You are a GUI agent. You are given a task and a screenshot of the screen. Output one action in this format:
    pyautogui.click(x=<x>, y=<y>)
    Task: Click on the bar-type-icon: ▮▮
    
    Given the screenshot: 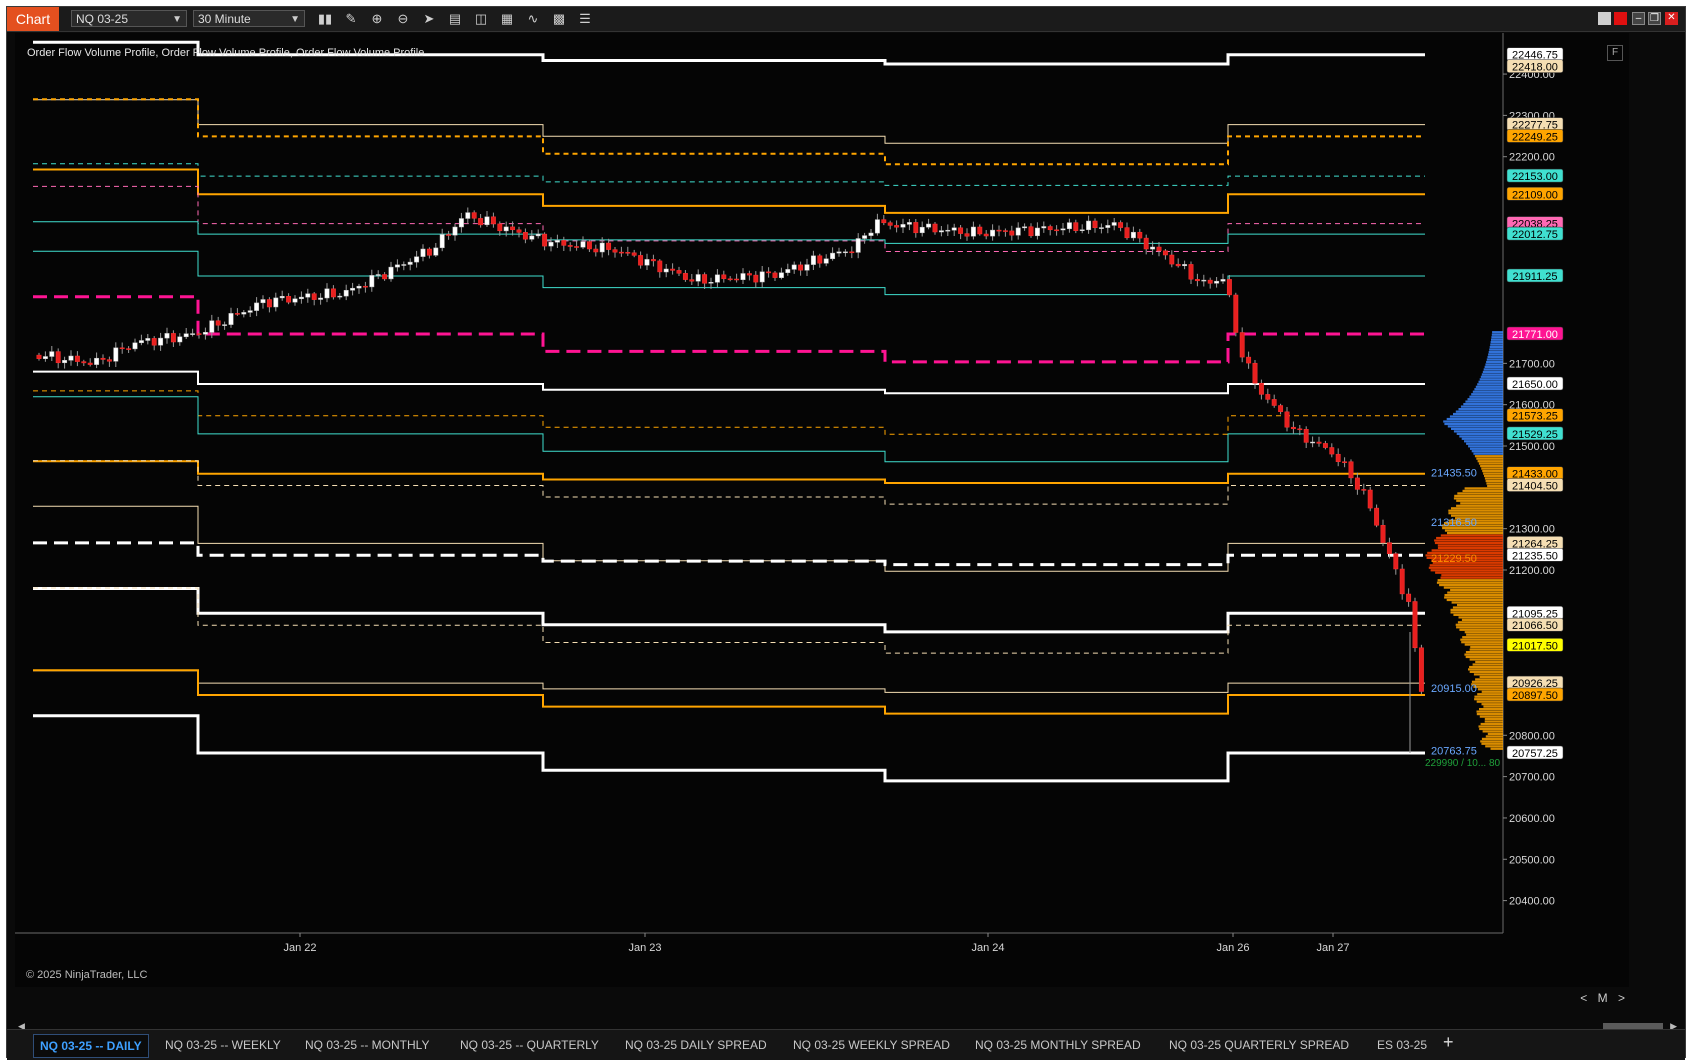 What is the action you would take?
    pyautogui.click(x=325, y=19)
    